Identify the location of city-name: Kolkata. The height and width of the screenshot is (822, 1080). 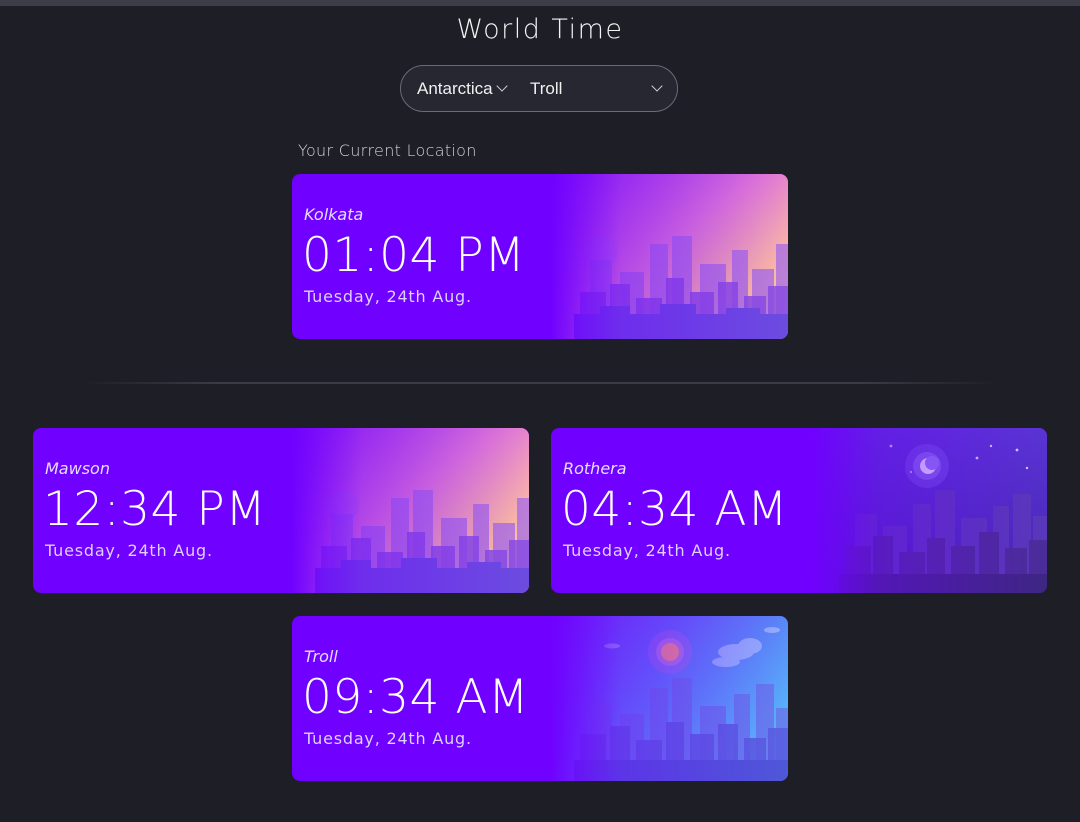
(334, 214).